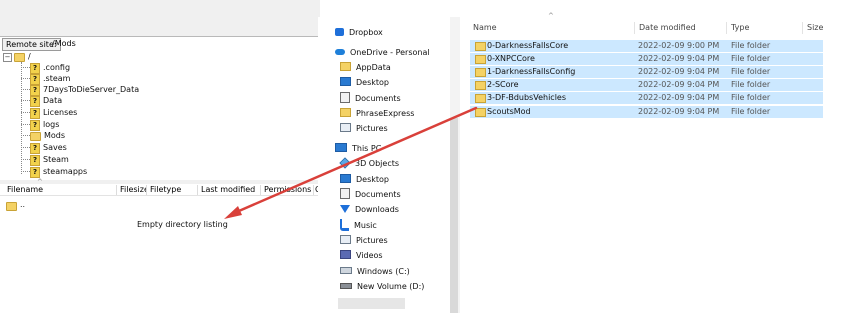  I want to click on tree-item-label: 7DaysToDieServer_Data, so click(91, 89).